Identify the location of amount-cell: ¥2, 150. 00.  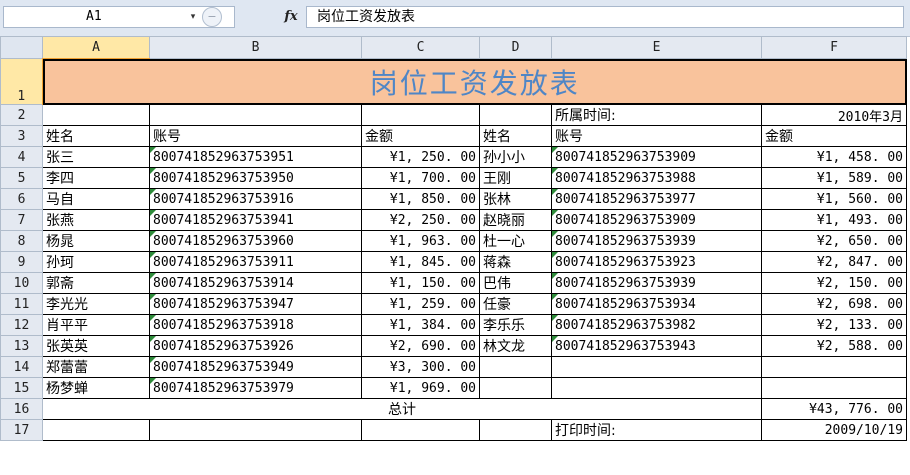
(834, 283).